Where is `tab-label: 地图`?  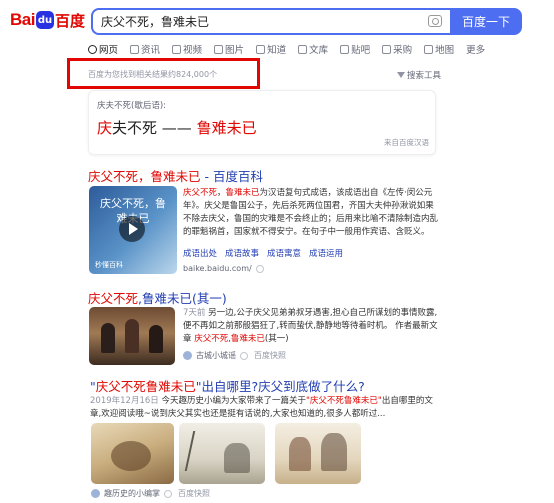 tab-label: 地图 is located at coordinates (445, 50).